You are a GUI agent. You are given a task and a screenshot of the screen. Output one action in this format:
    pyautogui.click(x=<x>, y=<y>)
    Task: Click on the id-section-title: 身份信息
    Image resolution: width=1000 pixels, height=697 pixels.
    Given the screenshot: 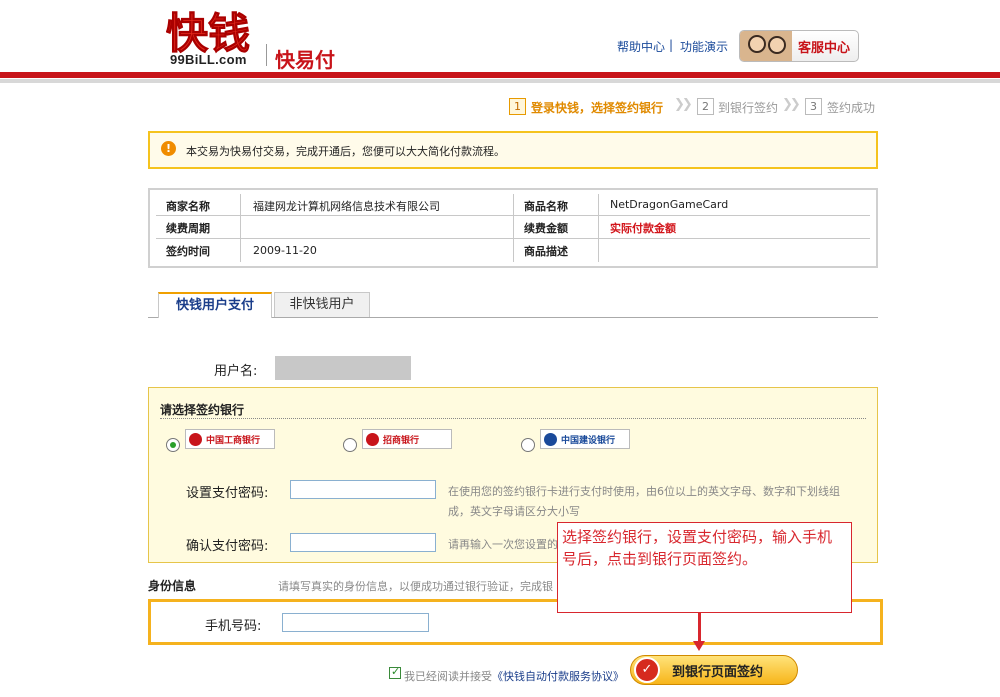 What is the action you would take?
    pyautogui.click(x=172, y=586)
    